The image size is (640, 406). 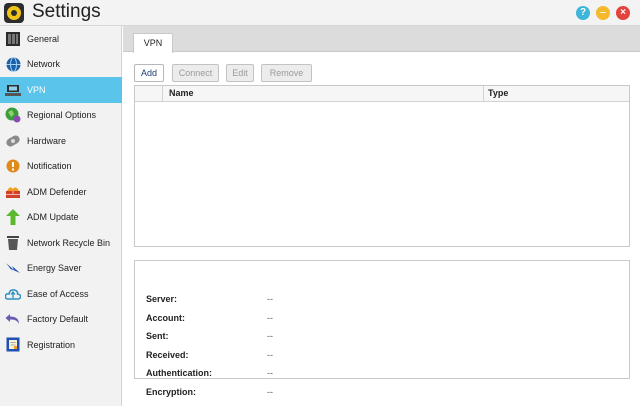 I want to click on sidebar-item-hardware: Hardware, so click(x=61, y=141).